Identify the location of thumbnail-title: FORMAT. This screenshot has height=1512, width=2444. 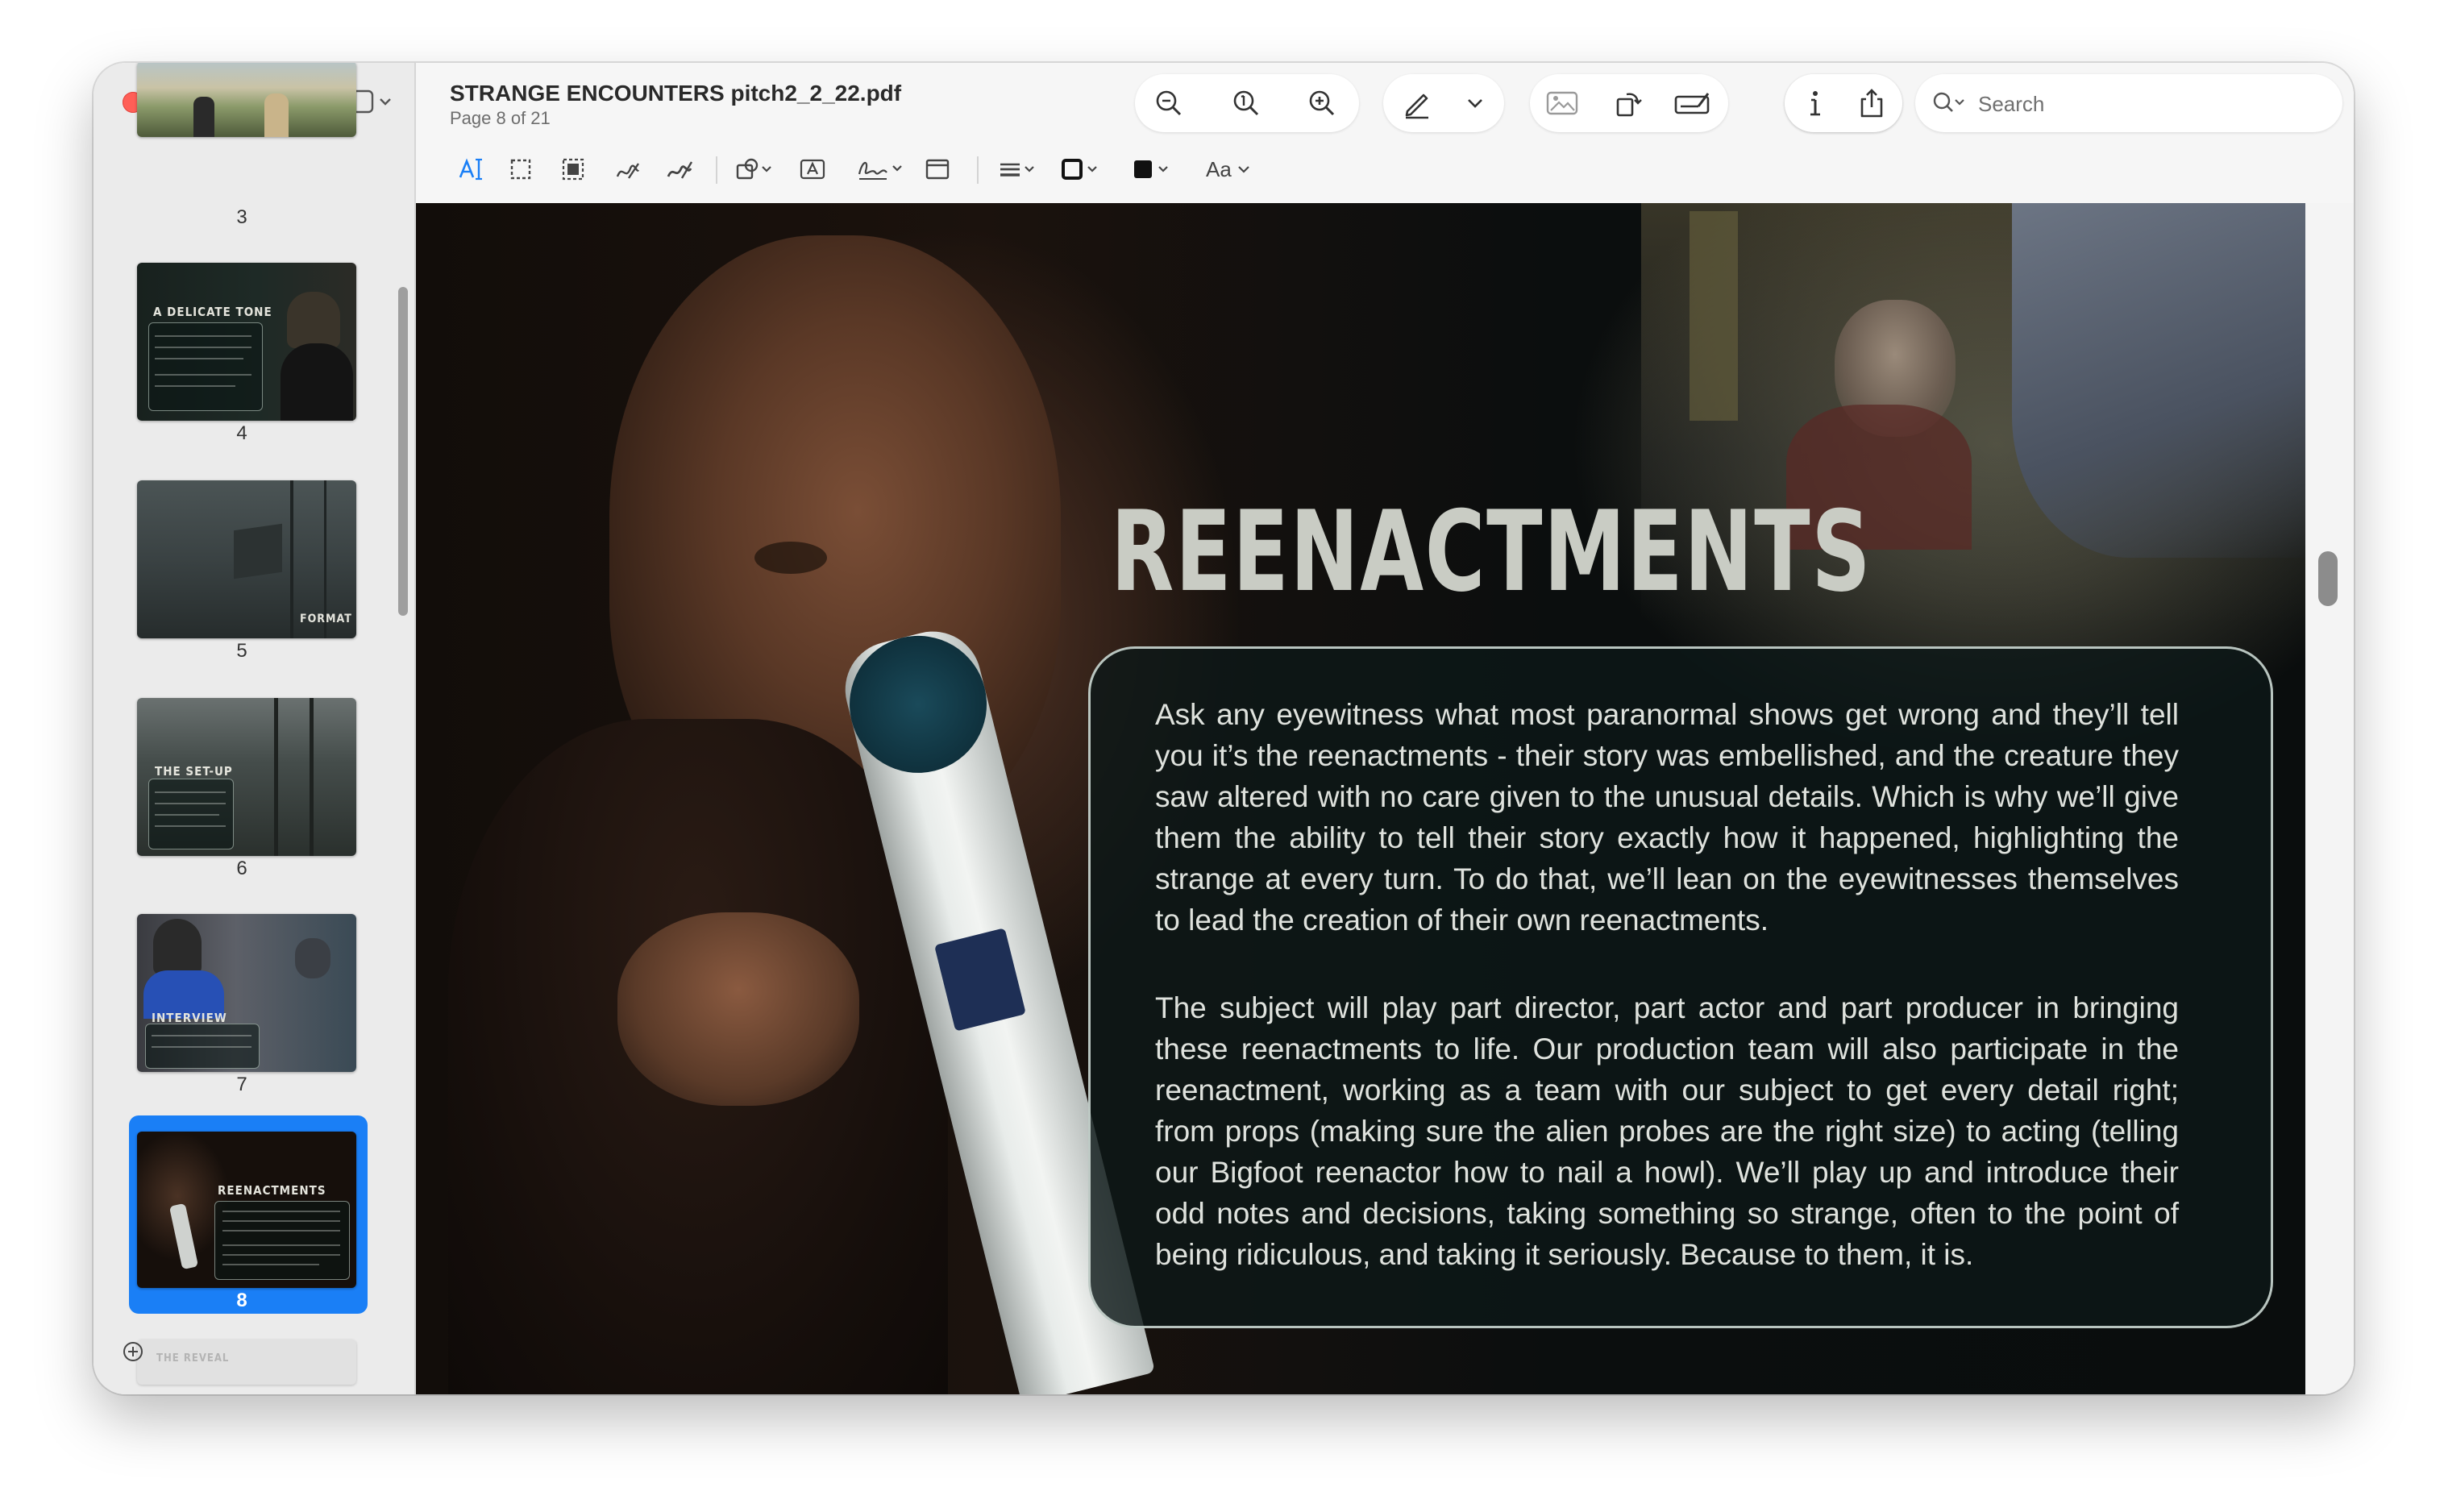
(326, 619).